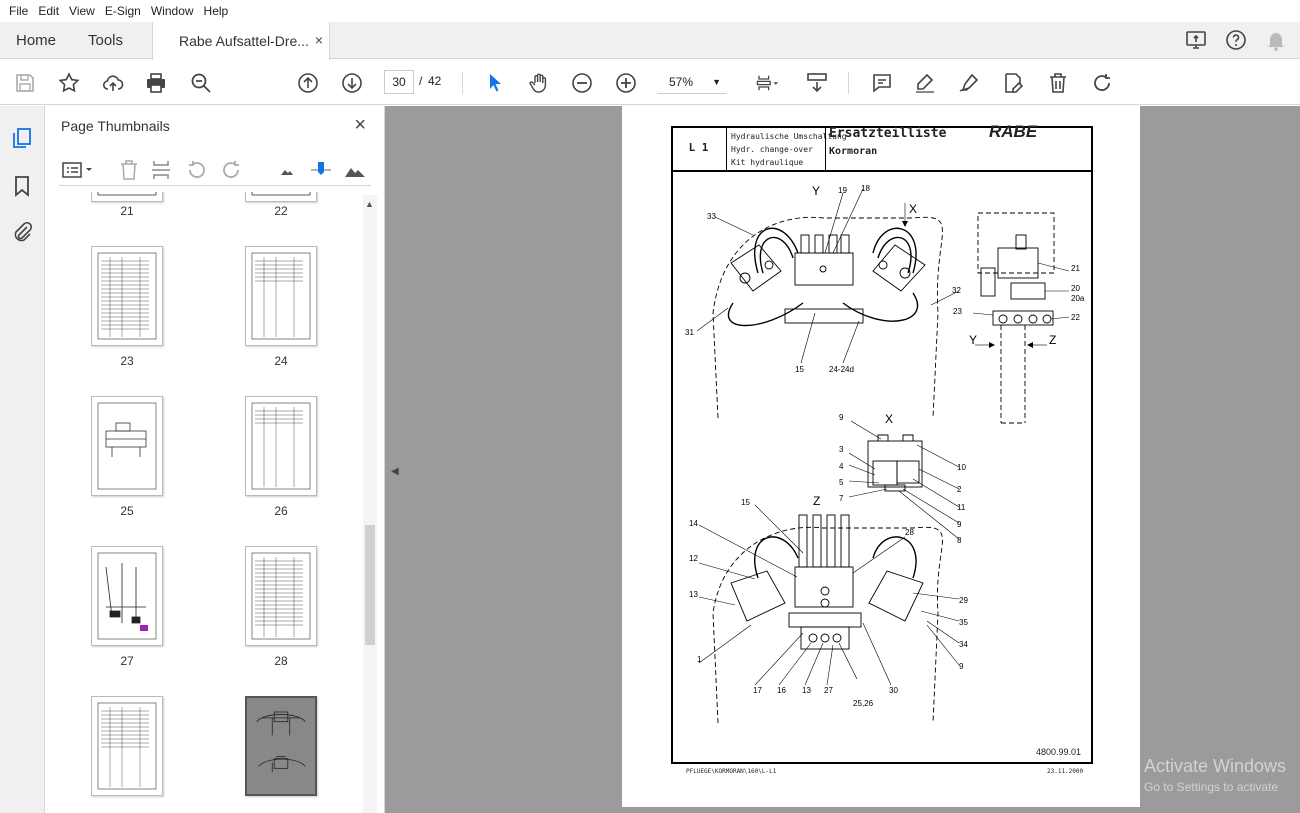  I want to click on callout-16: 16, so click(781, 690).